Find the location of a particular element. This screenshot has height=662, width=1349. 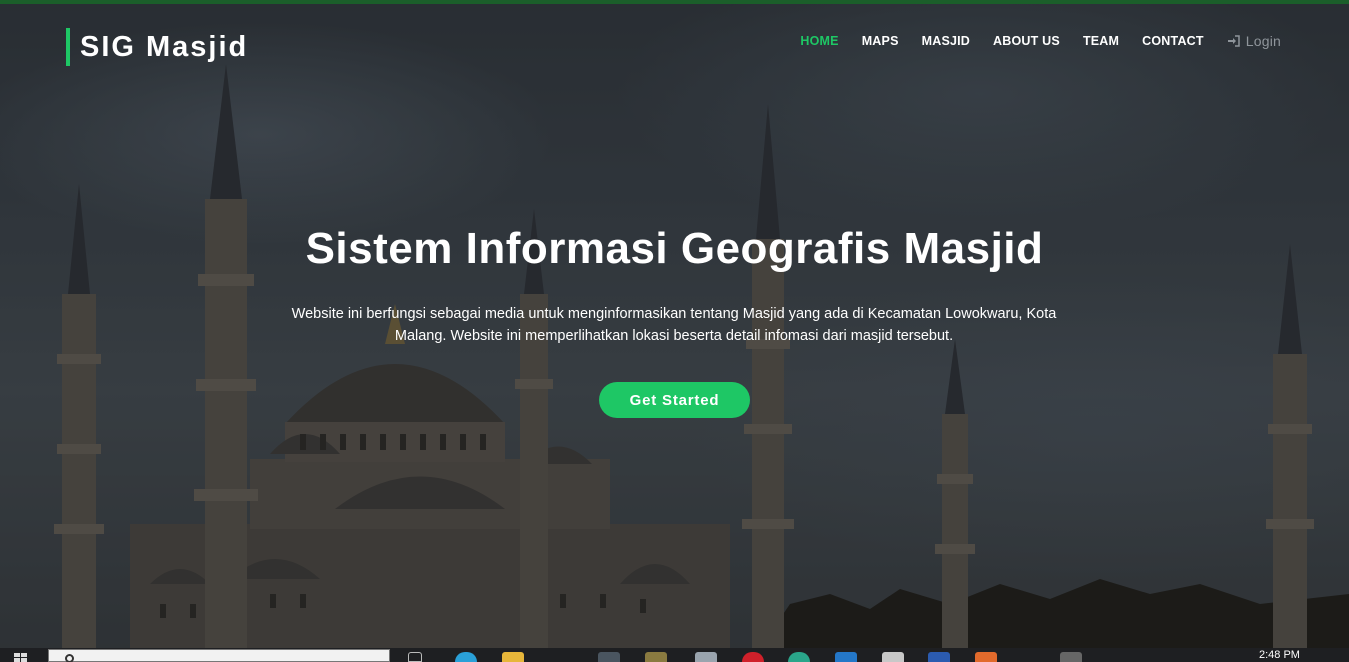

file-explorer-icon is located at coordinates (513, 657).